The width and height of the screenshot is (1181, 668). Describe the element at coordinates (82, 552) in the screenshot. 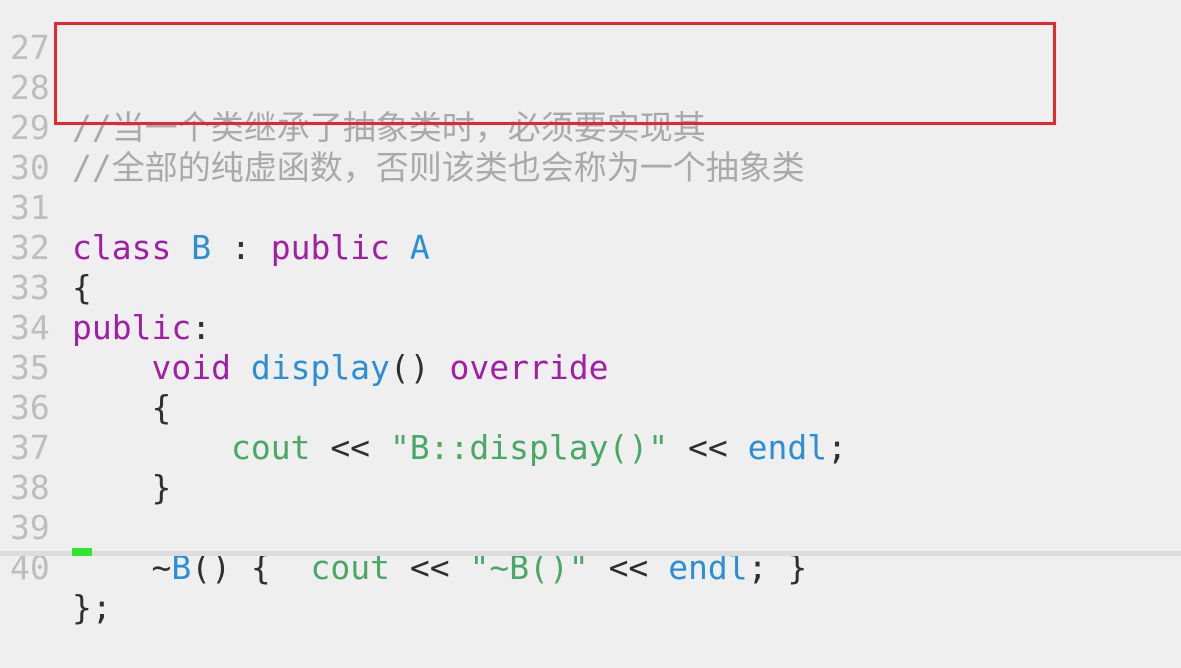

I see `text-cursor` at that location.